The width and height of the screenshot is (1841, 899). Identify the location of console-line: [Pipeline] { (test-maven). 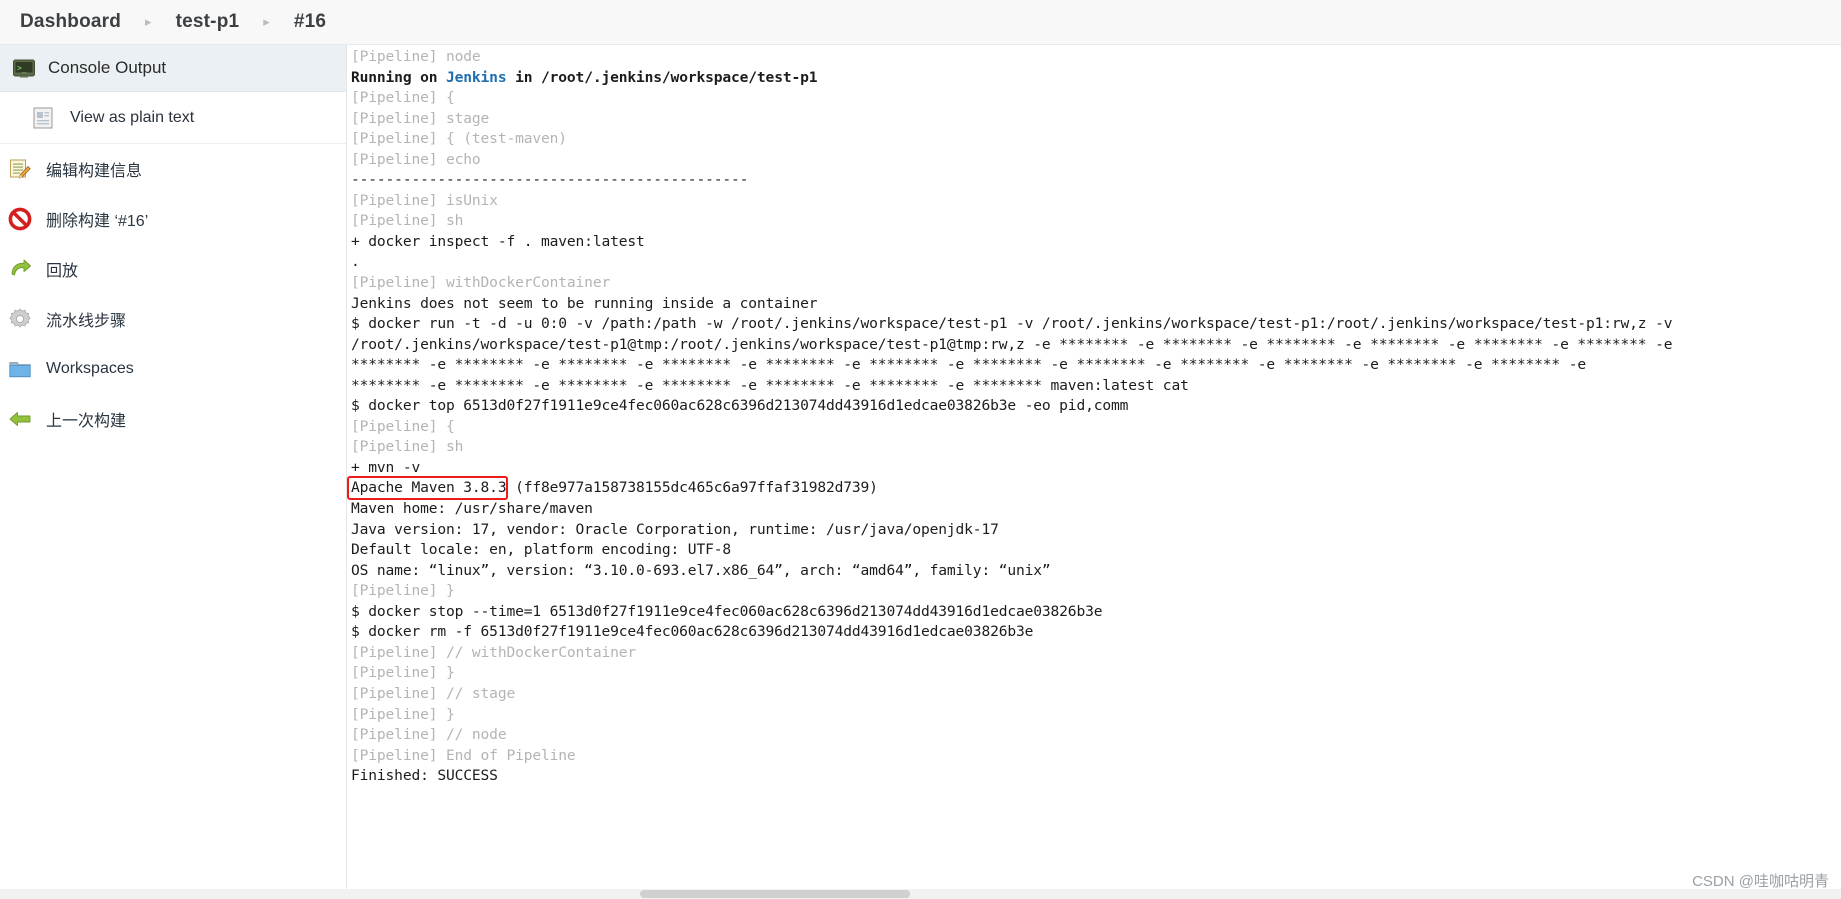
(459, 139).